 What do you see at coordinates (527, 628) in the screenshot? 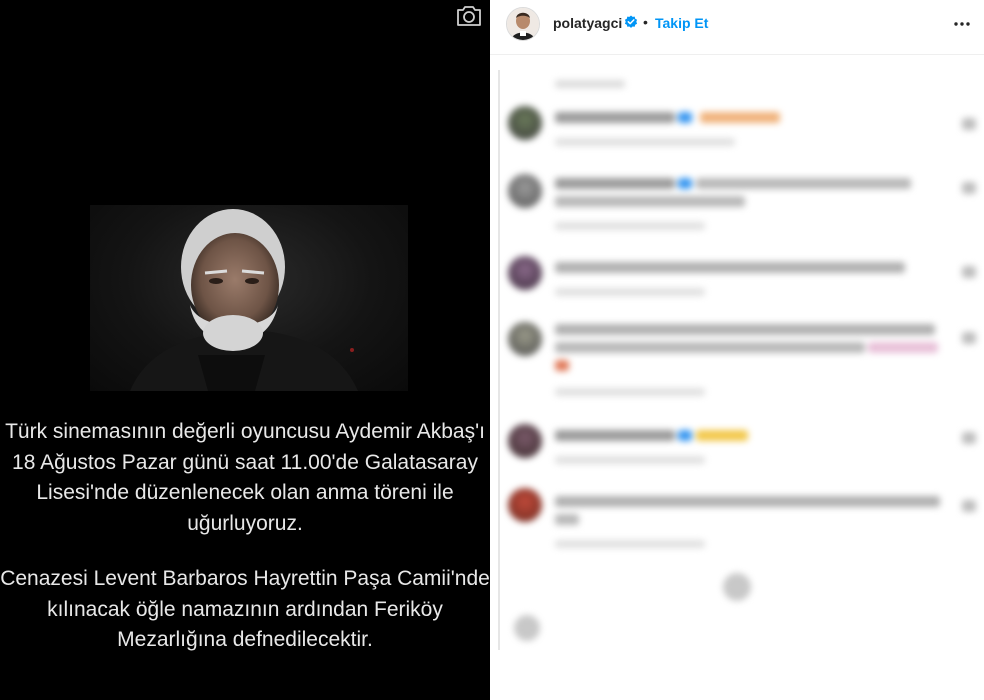
I see `add-comment-button` at bounding box center [527, 628].